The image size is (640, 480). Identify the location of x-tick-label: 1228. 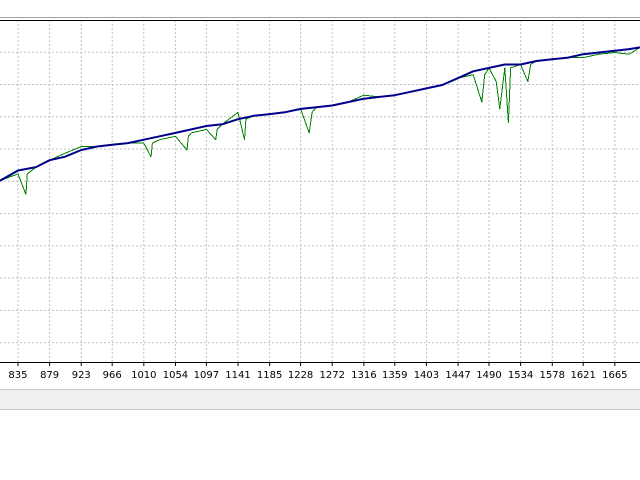
(300, 375).